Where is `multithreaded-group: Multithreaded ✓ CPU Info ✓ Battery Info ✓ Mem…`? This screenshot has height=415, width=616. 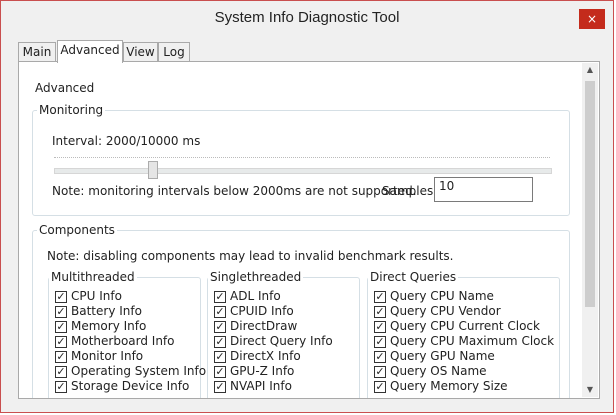
multithreaded-group: Multithreaded ✓ CPU Info ✓ Battery Info ✓ Mem… is located at coordinates (127, 334).